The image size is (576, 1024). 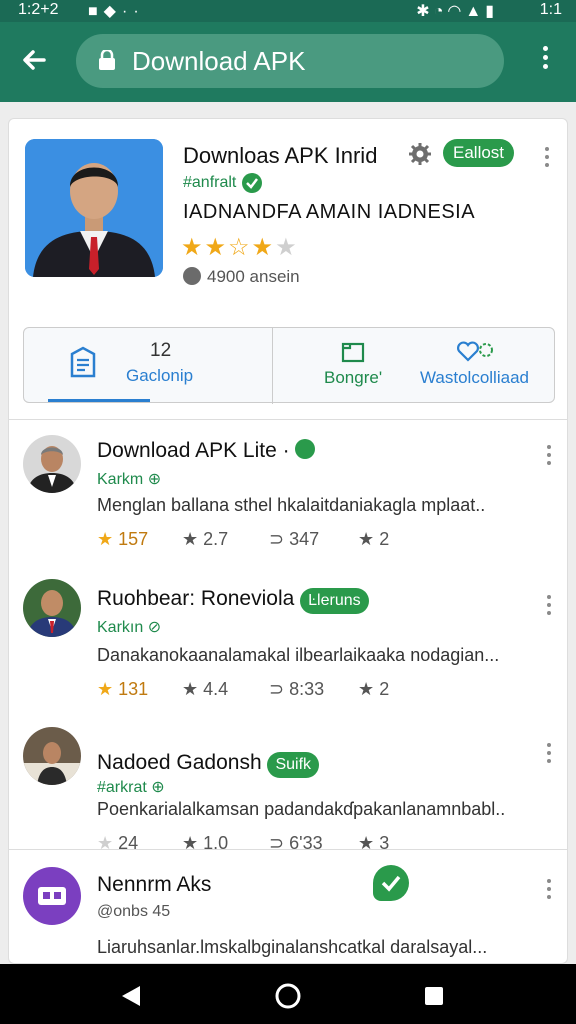 I want to click on tab-count: 12, so click(x=161, y=350).